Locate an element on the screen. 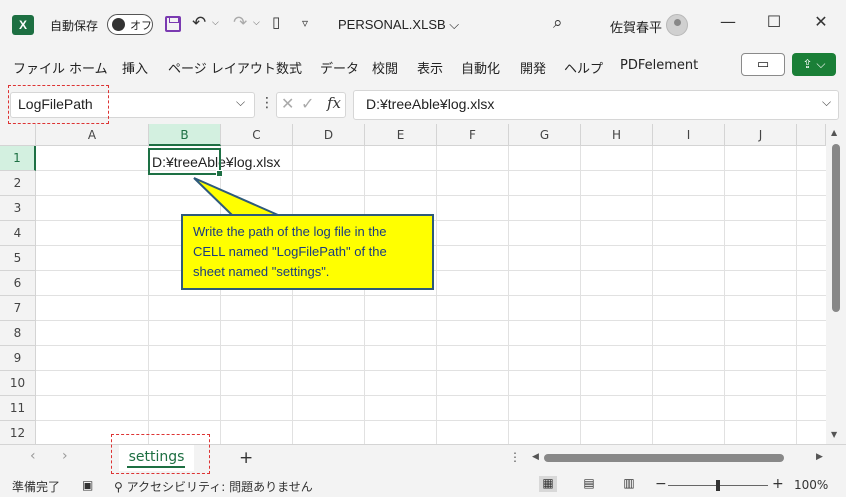 Image resolution: width=846 pixels, height=497 pixels. accessibility-status: ⚲ アクセシビリティ: 問題ありません is located at coordinates (213, 486).